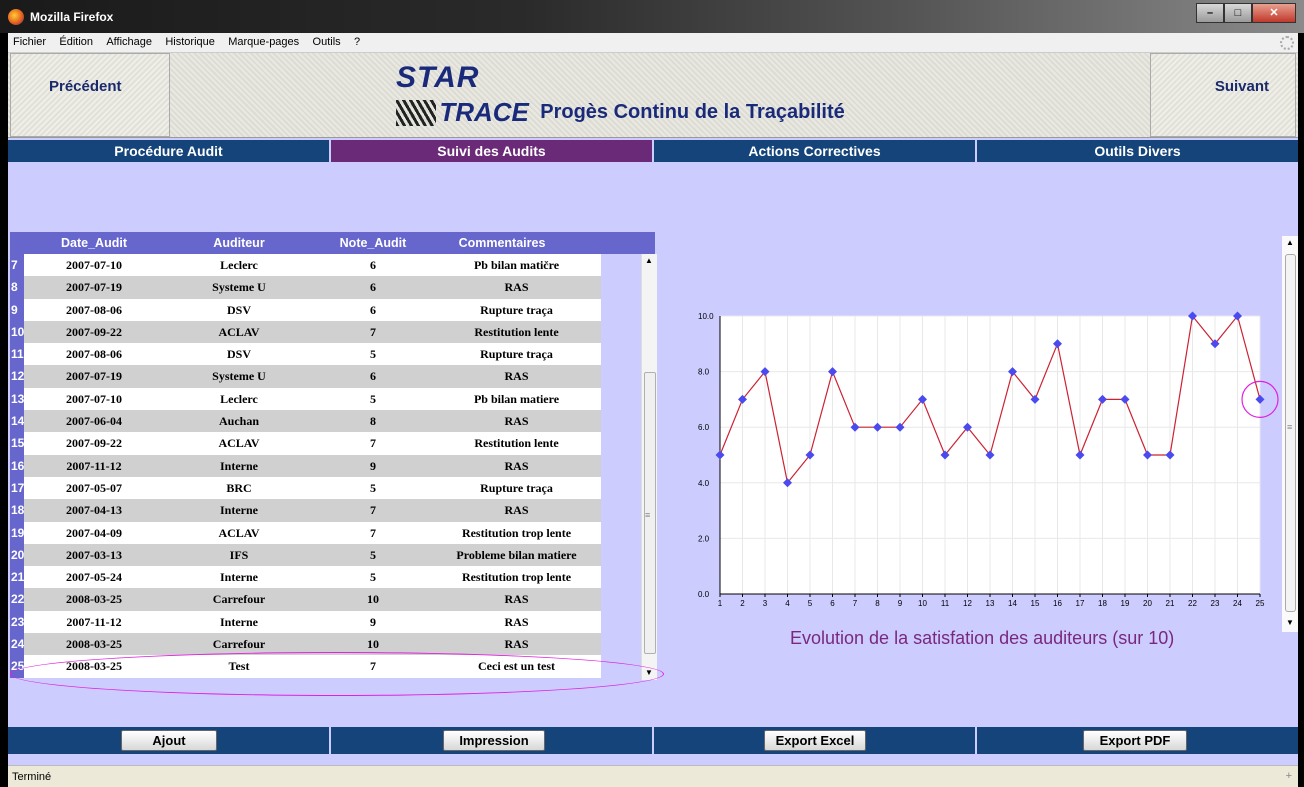 The width and height of the screenshot is (1304, 787). I want to click on impression-button: Impression, so click(494, 740).